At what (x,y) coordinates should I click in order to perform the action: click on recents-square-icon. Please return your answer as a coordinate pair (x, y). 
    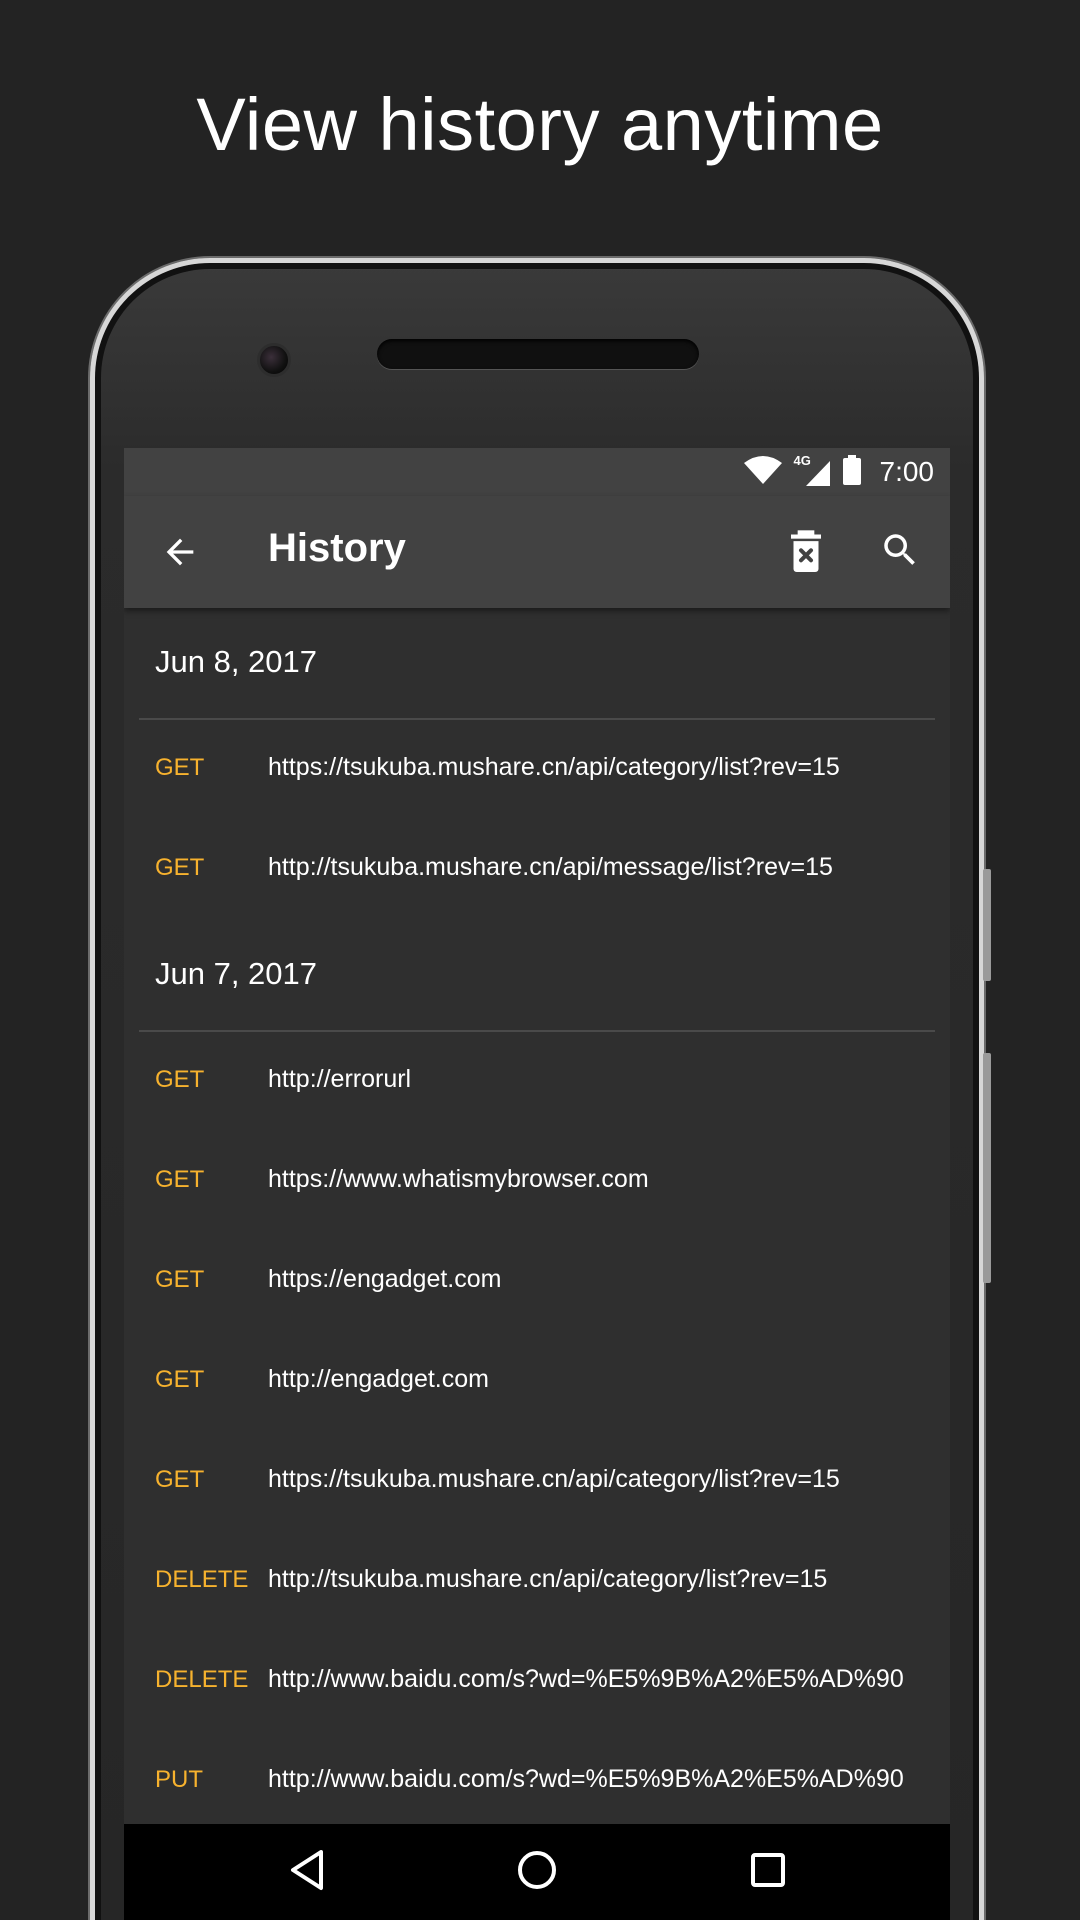
    Looking at the image, I should click on (768, 1872).